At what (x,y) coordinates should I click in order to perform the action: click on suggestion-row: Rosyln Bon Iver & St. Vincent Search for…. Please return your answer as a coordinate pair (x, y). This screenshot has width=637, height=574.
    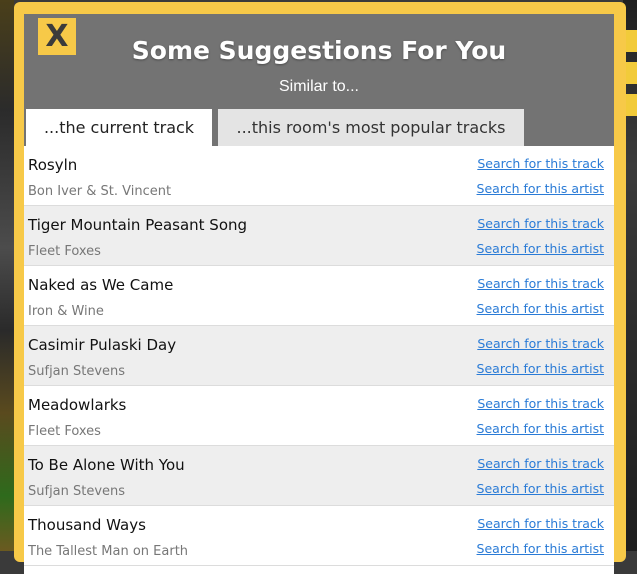
    Looking at the image, I should click on (319, 176).